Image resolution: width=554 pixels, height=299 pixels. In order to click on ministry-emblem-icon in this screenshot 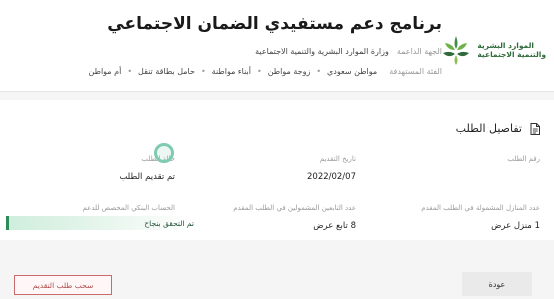, I will do `click(456, 50)`.